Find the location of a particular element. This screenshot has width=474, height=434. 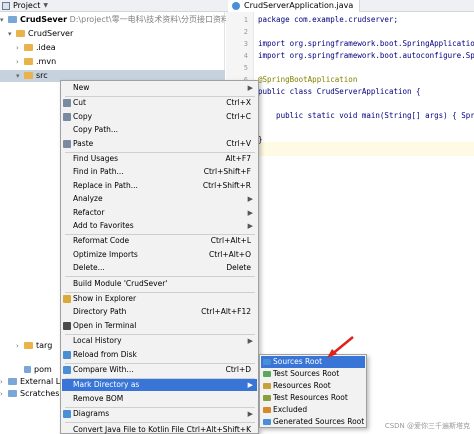

line-number: 5 is located at coordinates (245, 68).